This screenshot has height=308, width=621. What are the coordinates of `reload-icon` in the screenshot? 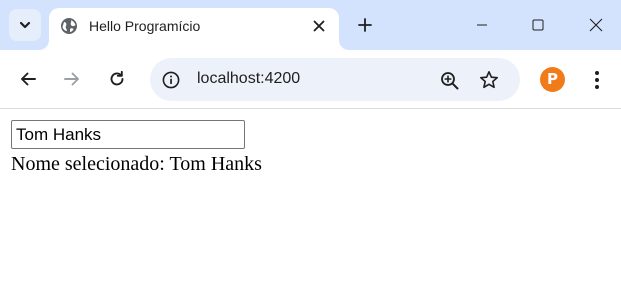 It's located at (117, 78).